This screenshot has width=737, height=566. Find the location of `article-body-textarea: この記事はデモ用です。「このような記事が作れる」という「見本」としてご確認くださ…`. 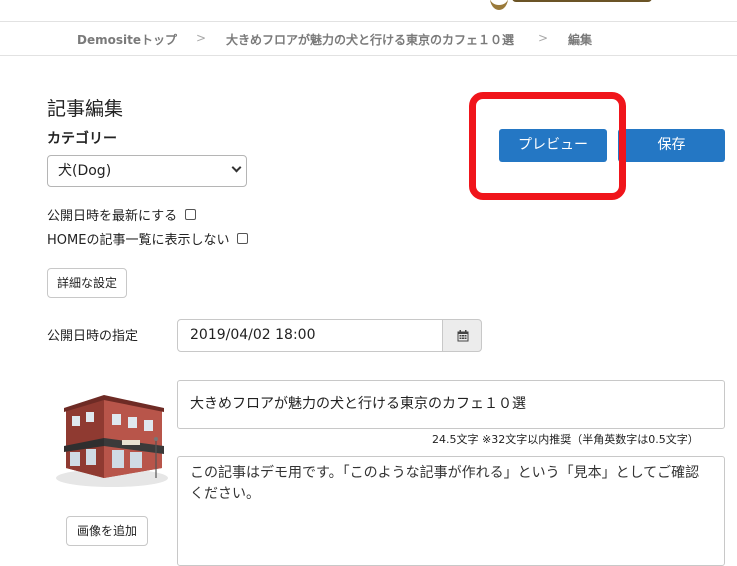

article-body-textarea: この記事はデモ用です。「このような記事が作れる」という「見本」としてご確認くださ… is located at coordinates (451, 511).